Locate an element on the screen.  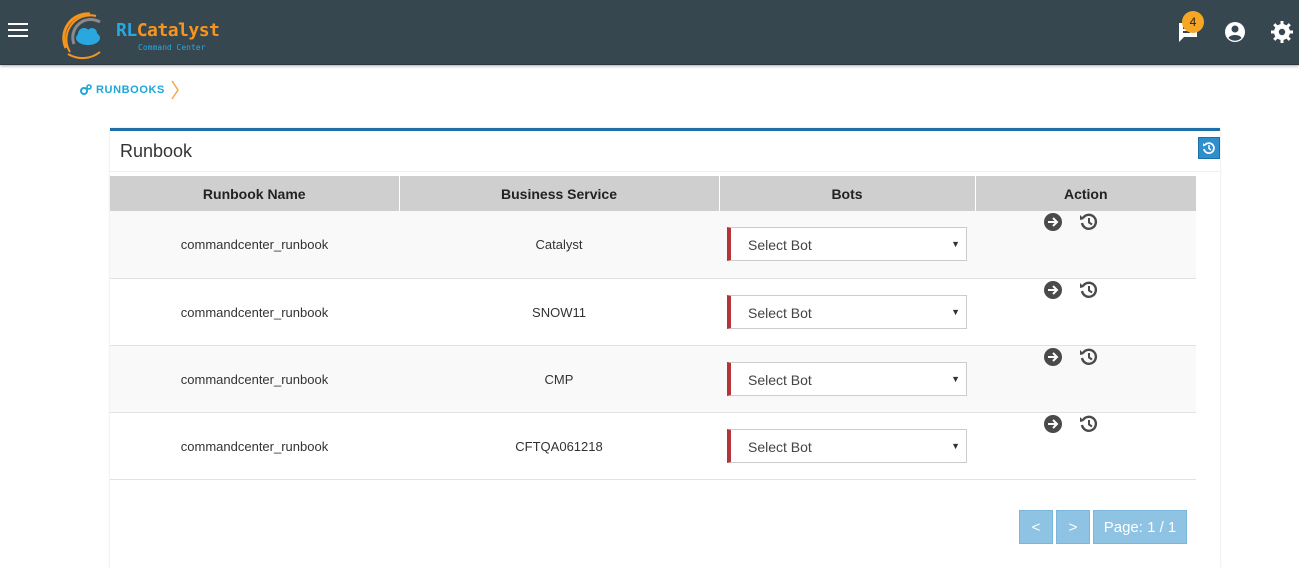
settings-gear-icon is located at coordinates (1283, 33).